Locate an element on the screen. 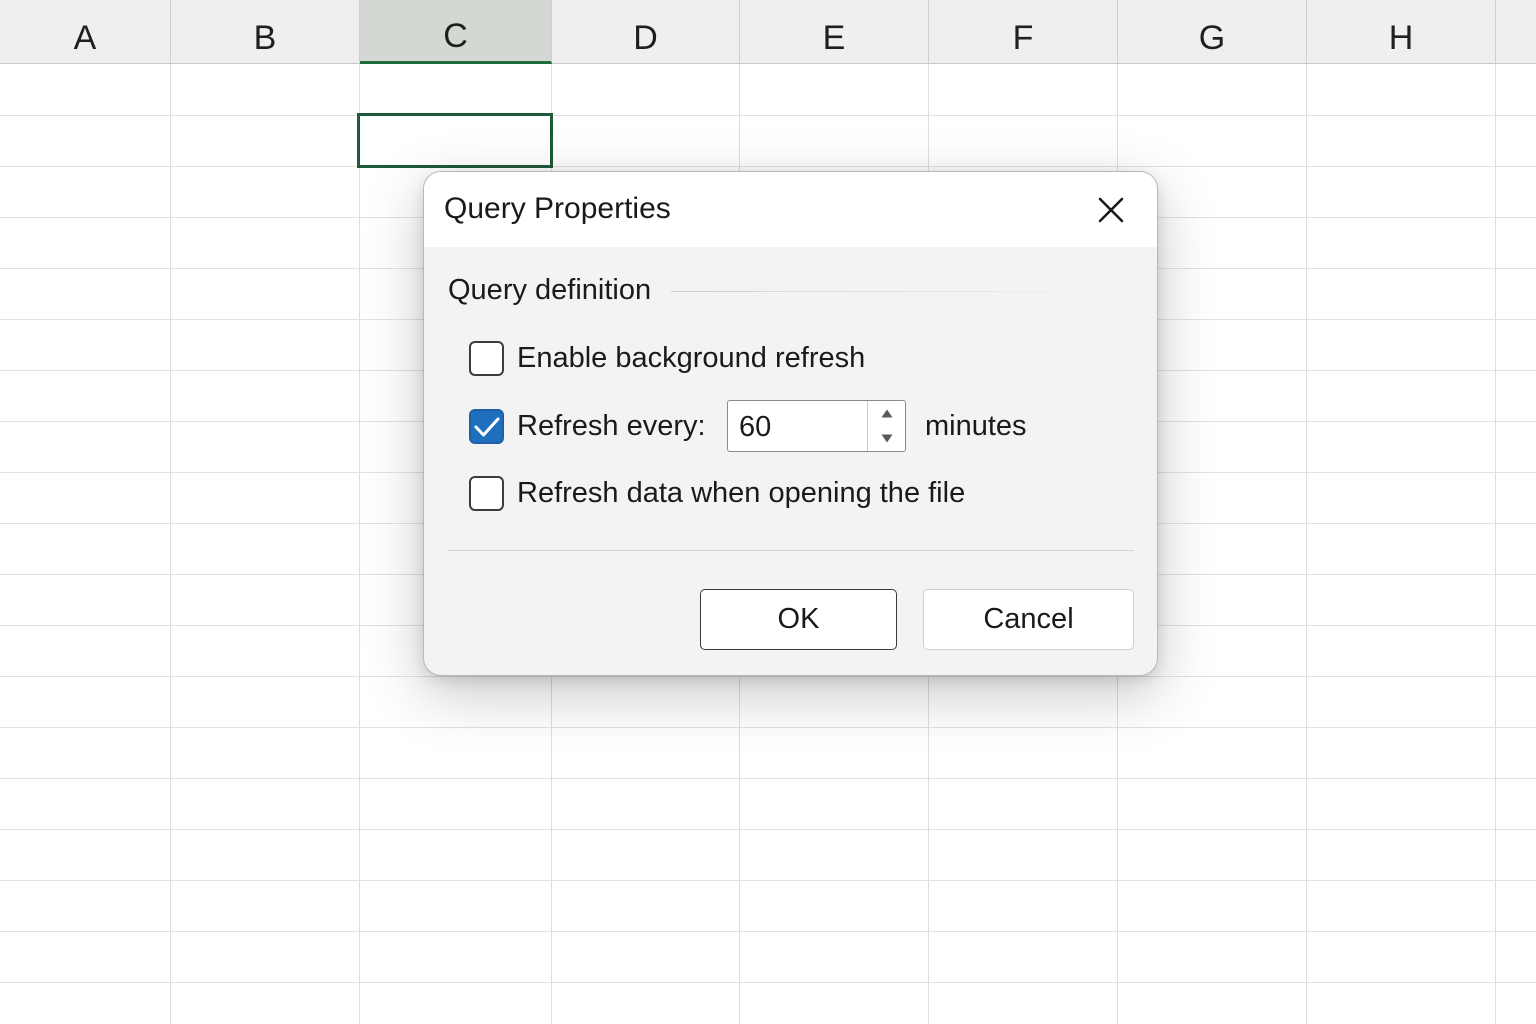  column-header-row: A B C D E F G H is located at coordinates (768, 32).